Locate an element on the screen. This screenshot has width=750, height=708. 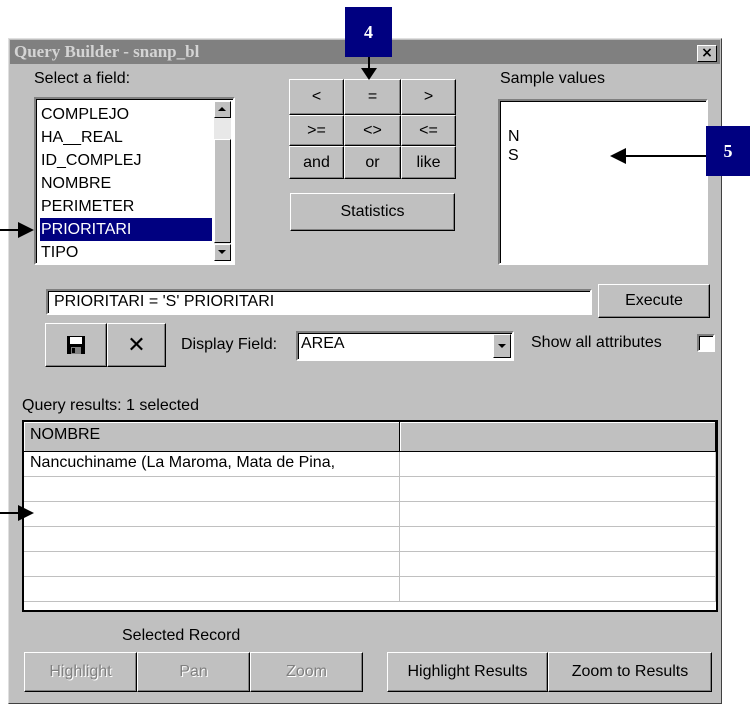
scroll-up-button is located at coordinates (222, 109).